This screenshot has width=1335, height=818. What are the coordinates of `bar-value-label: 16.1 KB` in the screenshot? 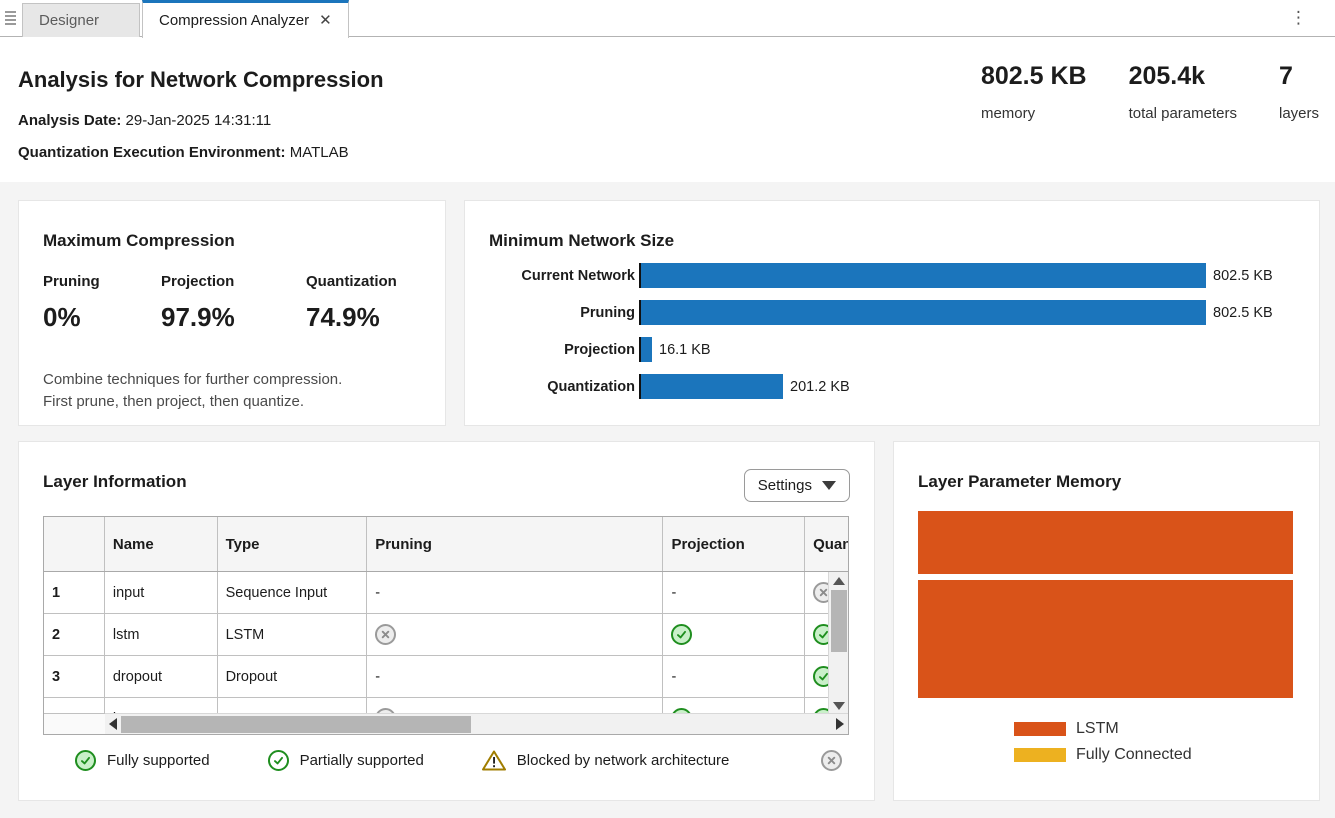 It's located at (685, 349).